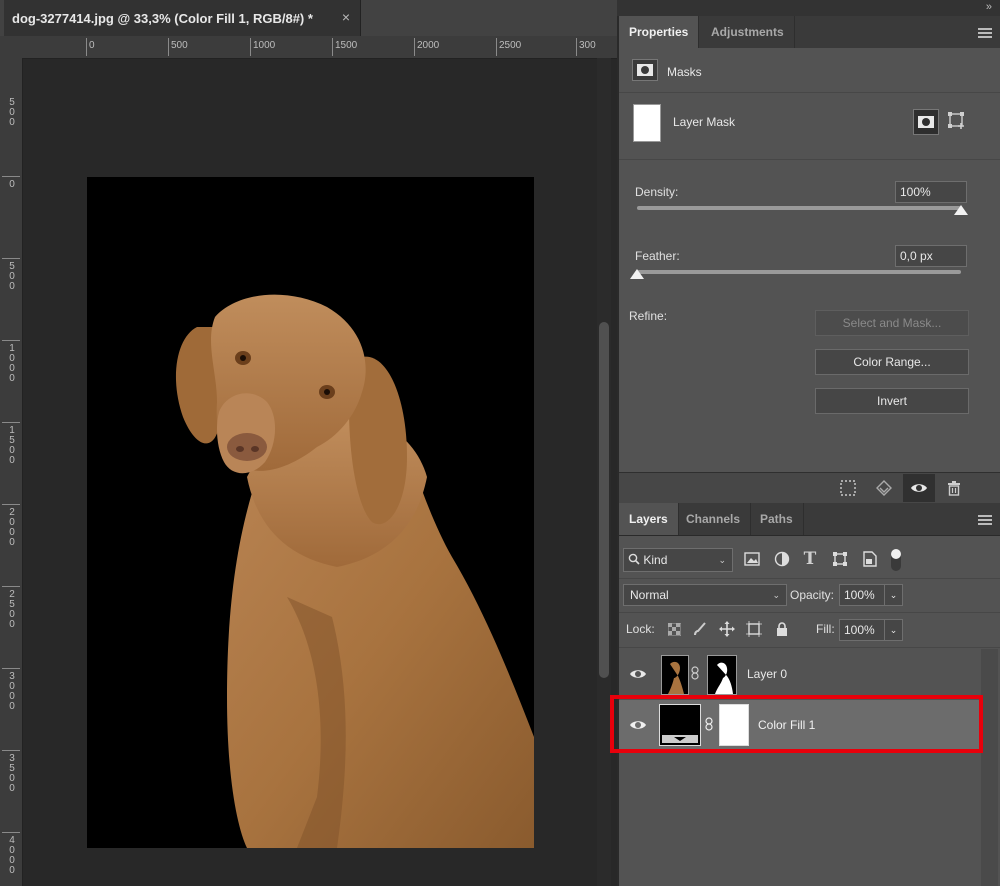 Image resolution: width=1000 pixels, height=886 pixels. What do you see at coordinates (12, 445) in the screenshot?
I see `ruler-label: 1 5 0 0` at bounding box center [12, 445].